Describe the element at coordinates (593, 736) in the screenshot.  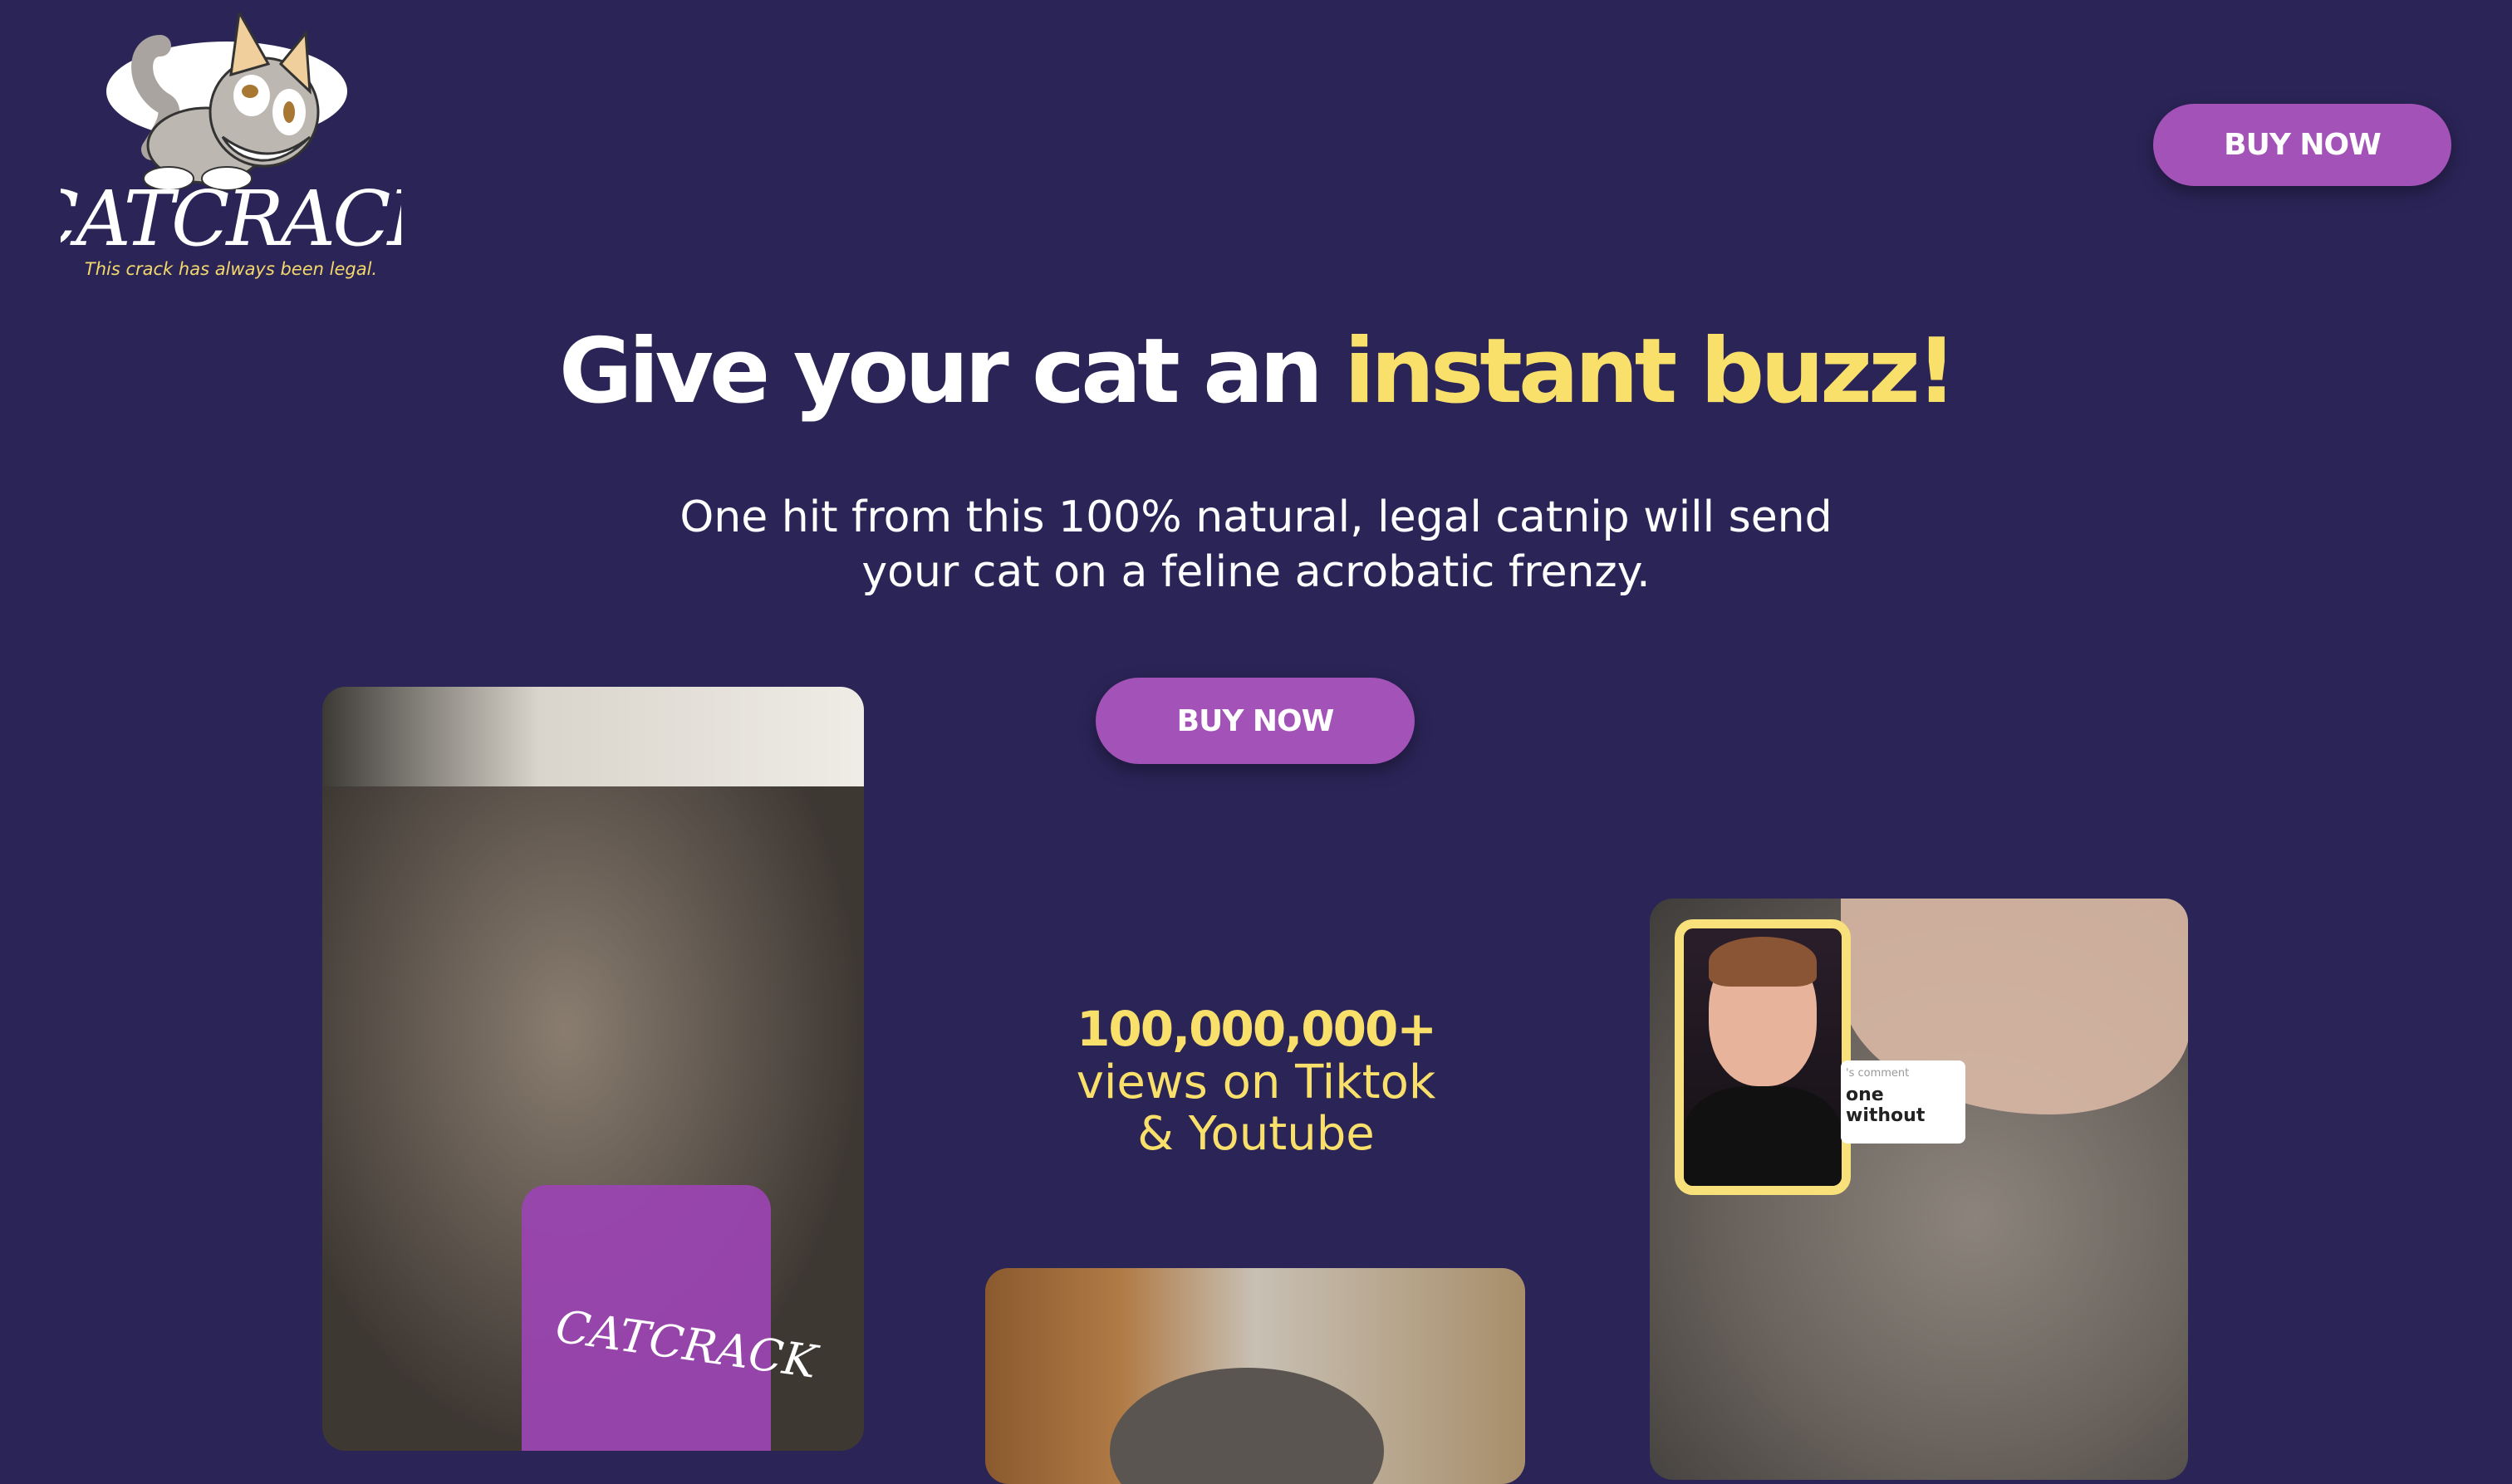
I see `video-background` at that location.